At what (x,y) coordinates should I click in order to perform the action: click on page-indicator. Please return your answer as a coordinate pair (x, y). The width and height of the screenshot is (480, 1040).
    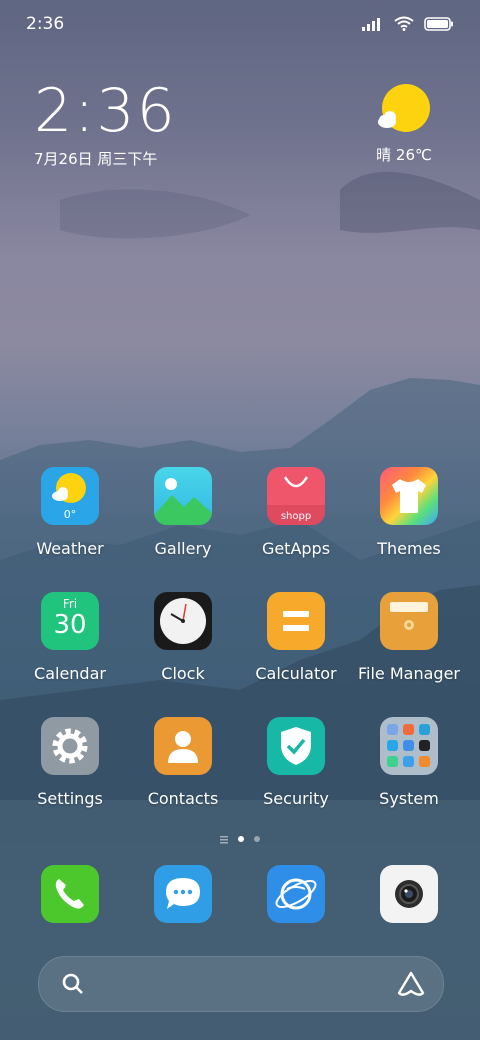
    Looking at the image, I should click on (240, 838).